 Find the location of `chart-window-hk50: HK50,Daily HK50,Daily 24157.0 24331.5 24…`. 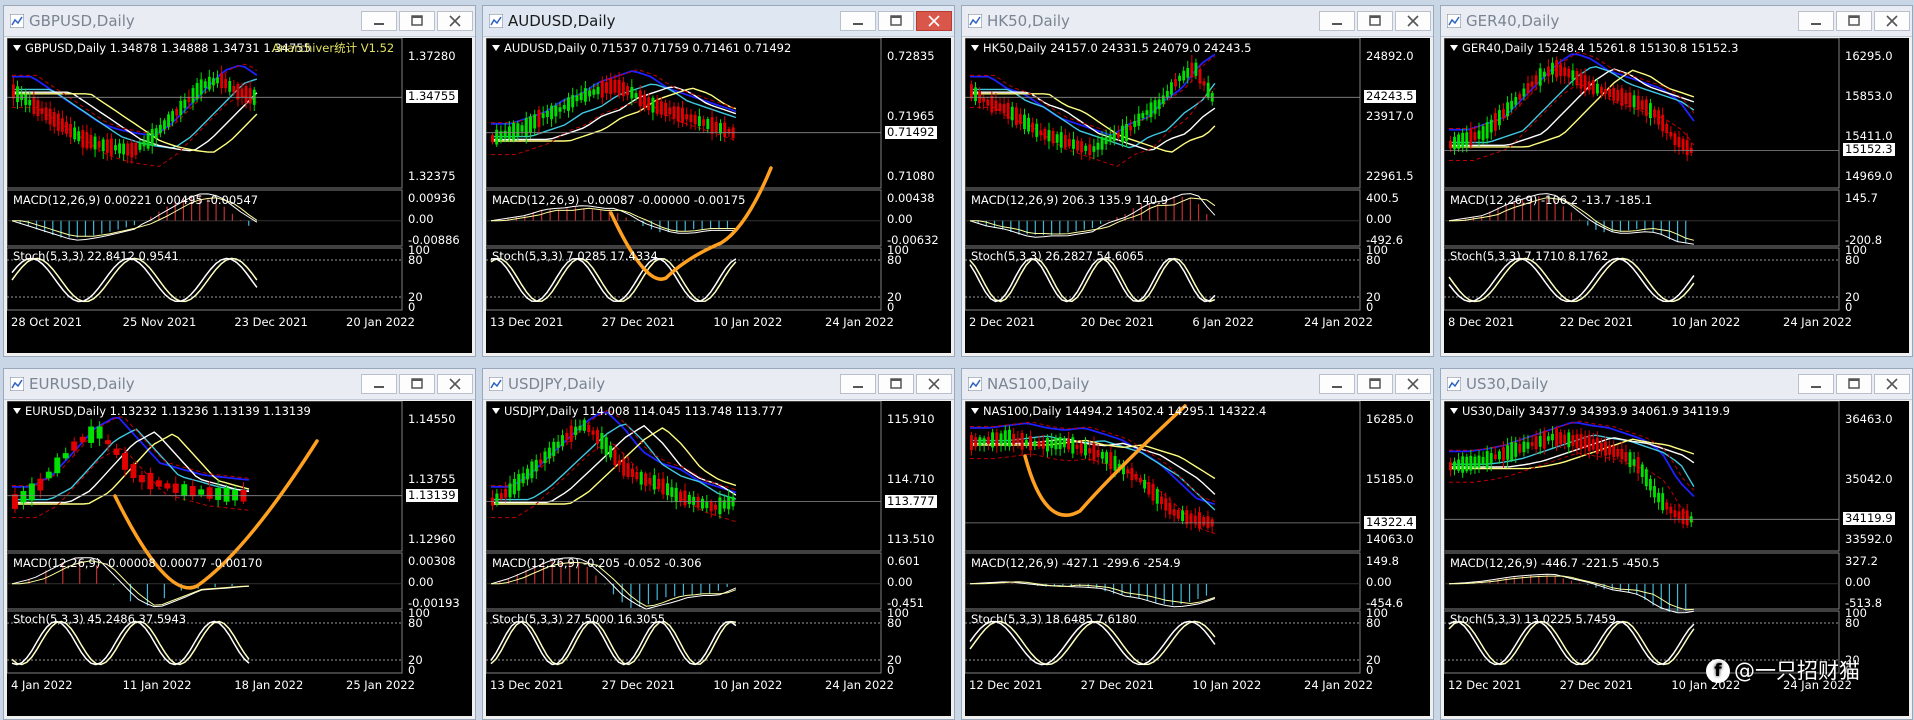

chart-window-hk50: HK50,Daily HK50,Daily 24157.0 24331.5 24… is located at coordinates (1197, 181).